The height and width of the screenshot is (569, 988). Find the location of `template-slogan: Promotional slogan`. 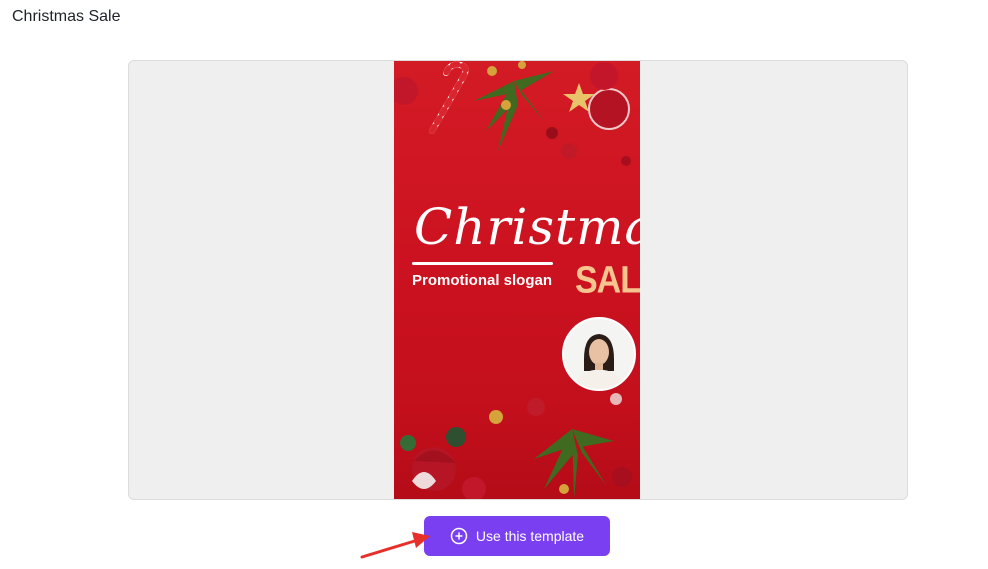

template-slogan: Promotional slogan is located at coordinates (482, 280).